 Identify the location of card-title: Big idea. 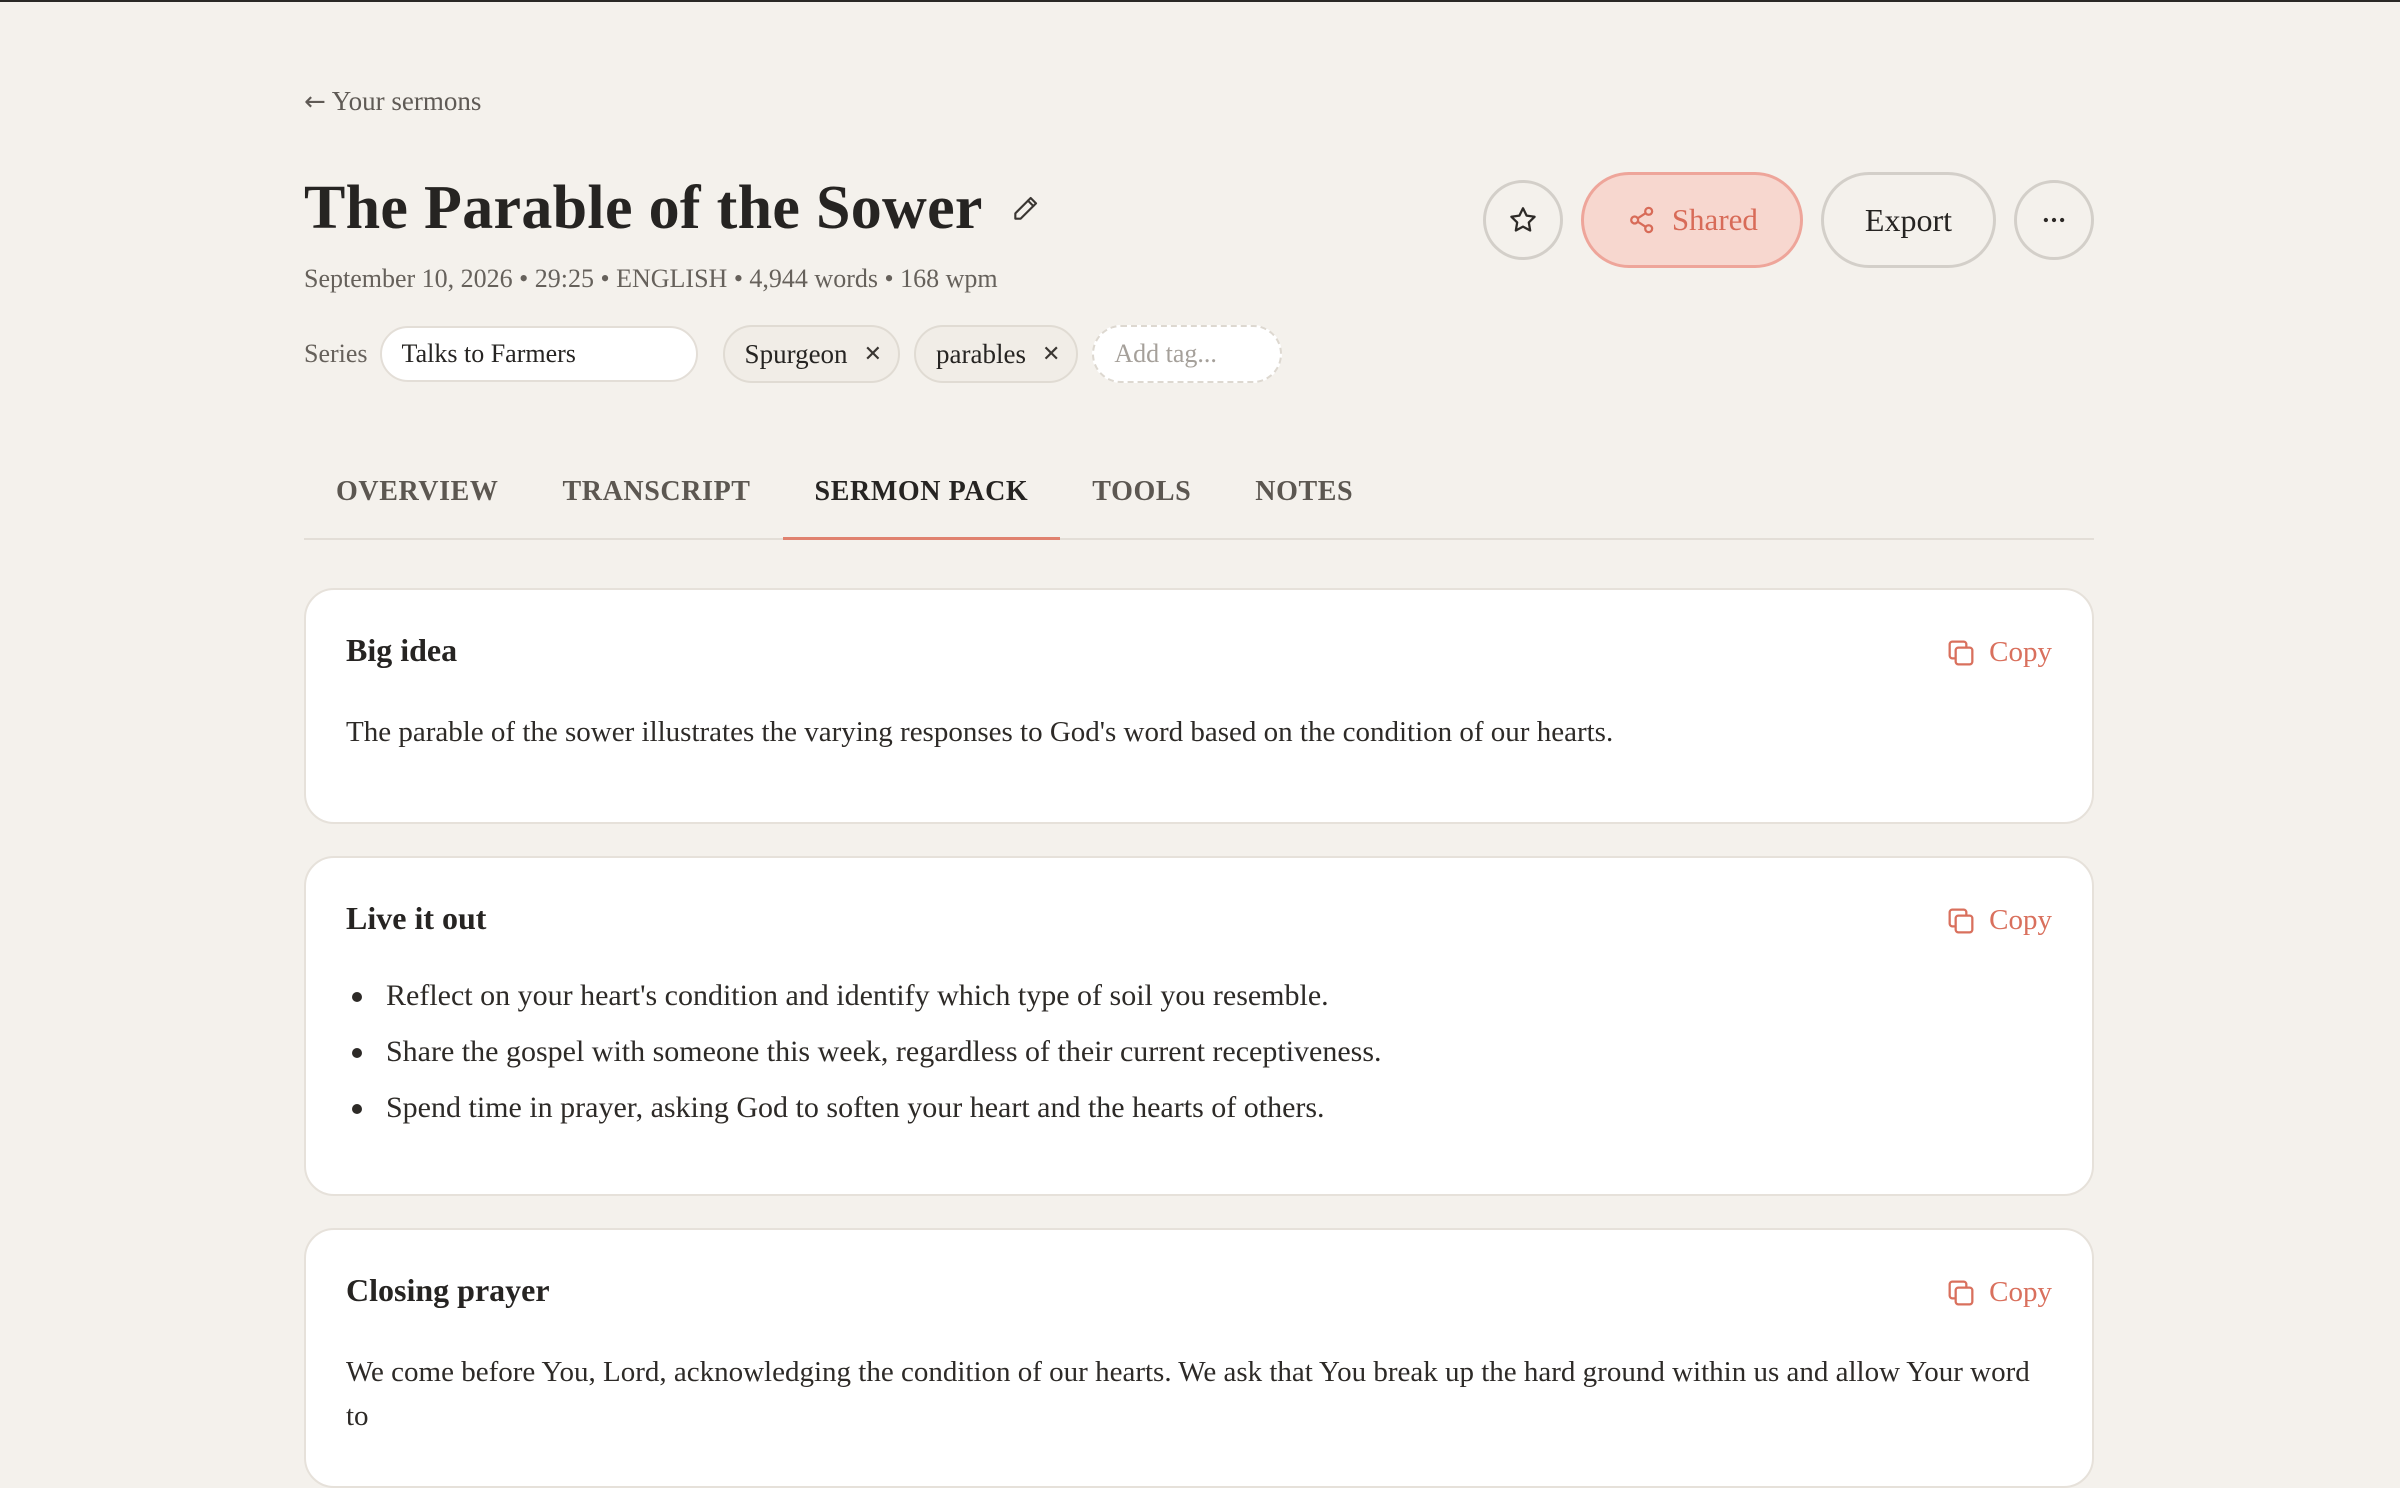
(402, 650).